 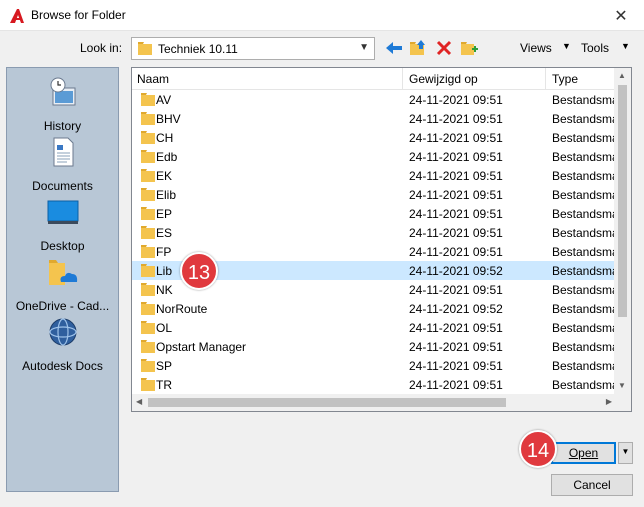 What do you see at coordinates (375, 118) in the screenshot?
I see `file-row: BHV 24-11-2021 09:51 Bestandsma` at bounding box center [375, 118].